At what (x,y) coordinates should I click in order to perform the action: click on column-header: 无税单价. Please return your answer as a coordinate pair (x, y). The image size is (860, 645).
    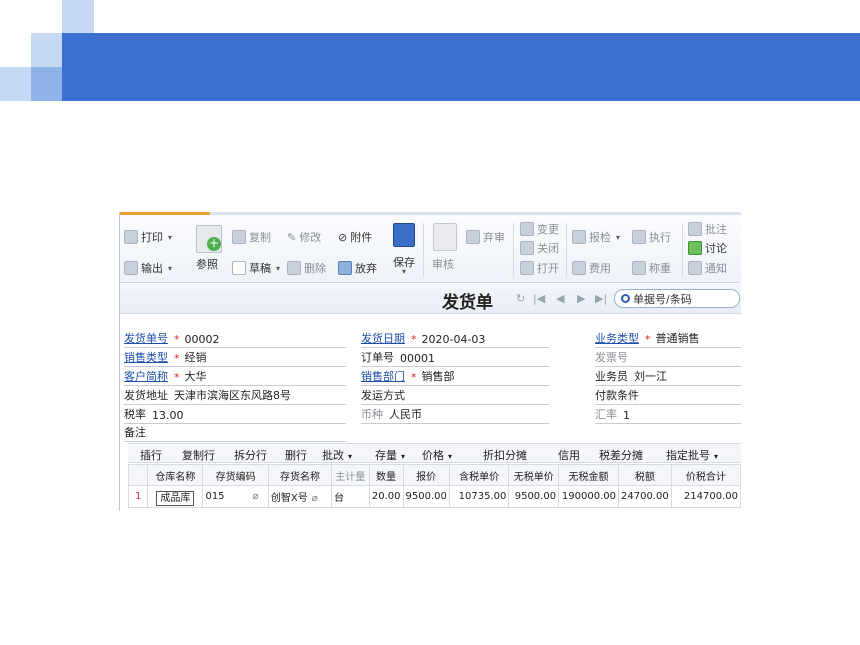
    Looking at the image, I should click on (534, 475).